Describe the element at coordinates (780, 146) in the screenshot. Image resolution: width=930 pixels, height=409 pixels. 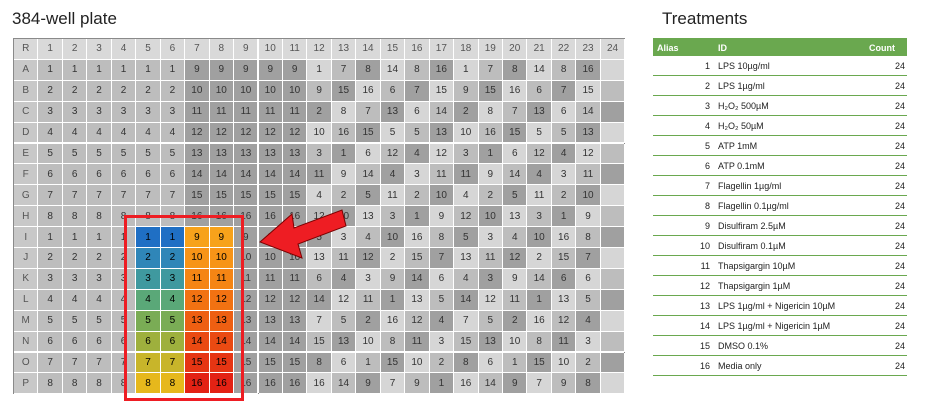
I see `treatment-row: 5 ATP 1mM 24` at that location.